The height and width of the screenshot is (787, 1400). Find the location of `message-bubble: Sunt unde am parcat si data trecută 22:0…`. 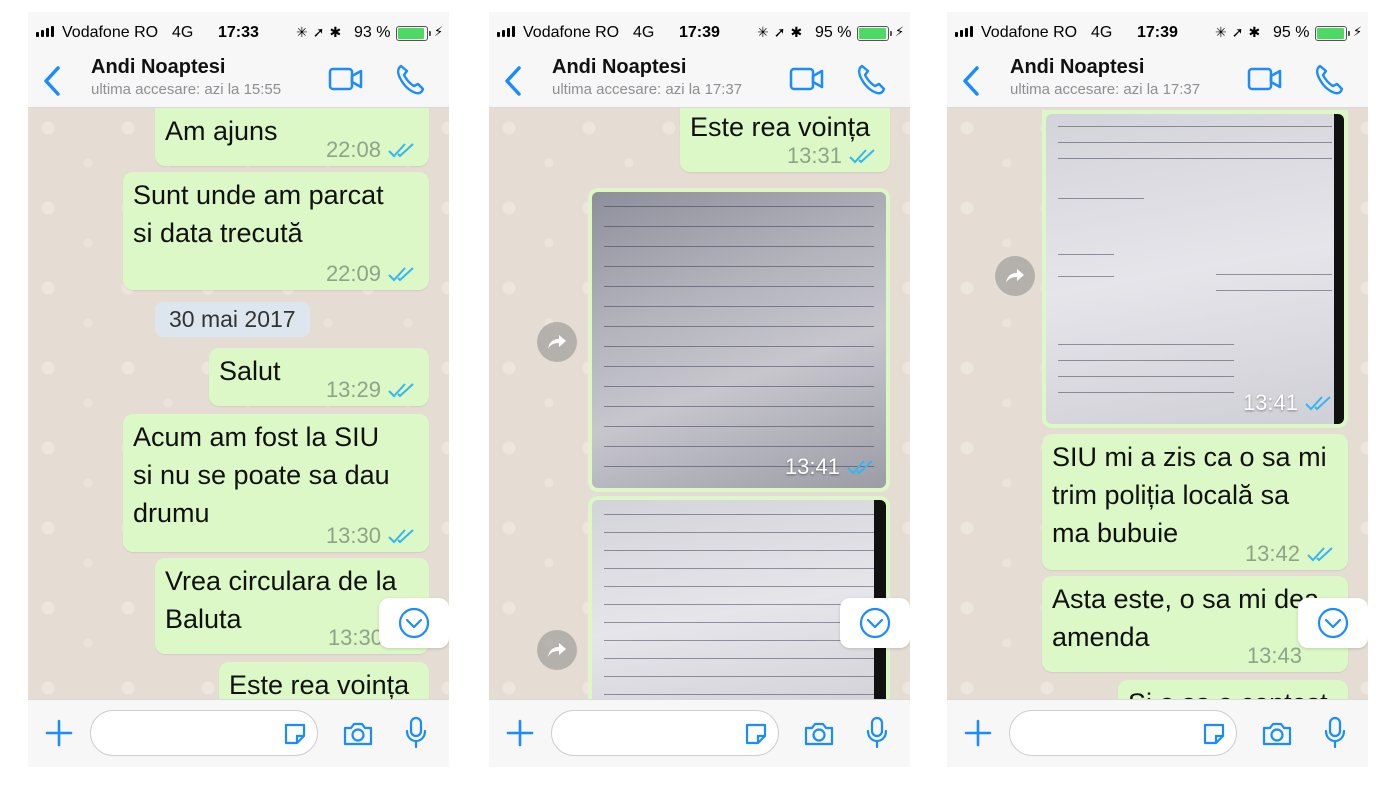

message-bubble: Sunt unde am parcat si data trecută 22:0… is located at coordinates (276, 231).